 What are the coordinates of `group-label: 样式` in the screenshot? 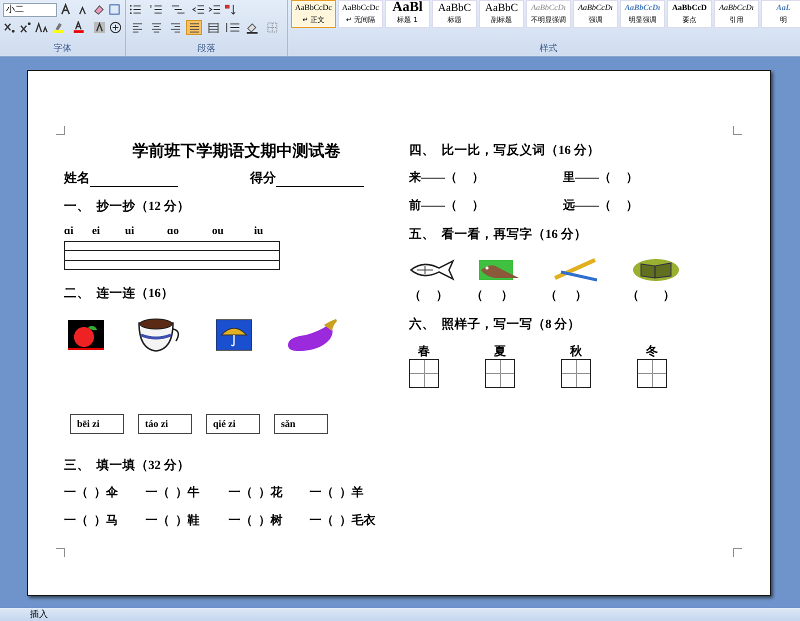 It's located at (548, 49).